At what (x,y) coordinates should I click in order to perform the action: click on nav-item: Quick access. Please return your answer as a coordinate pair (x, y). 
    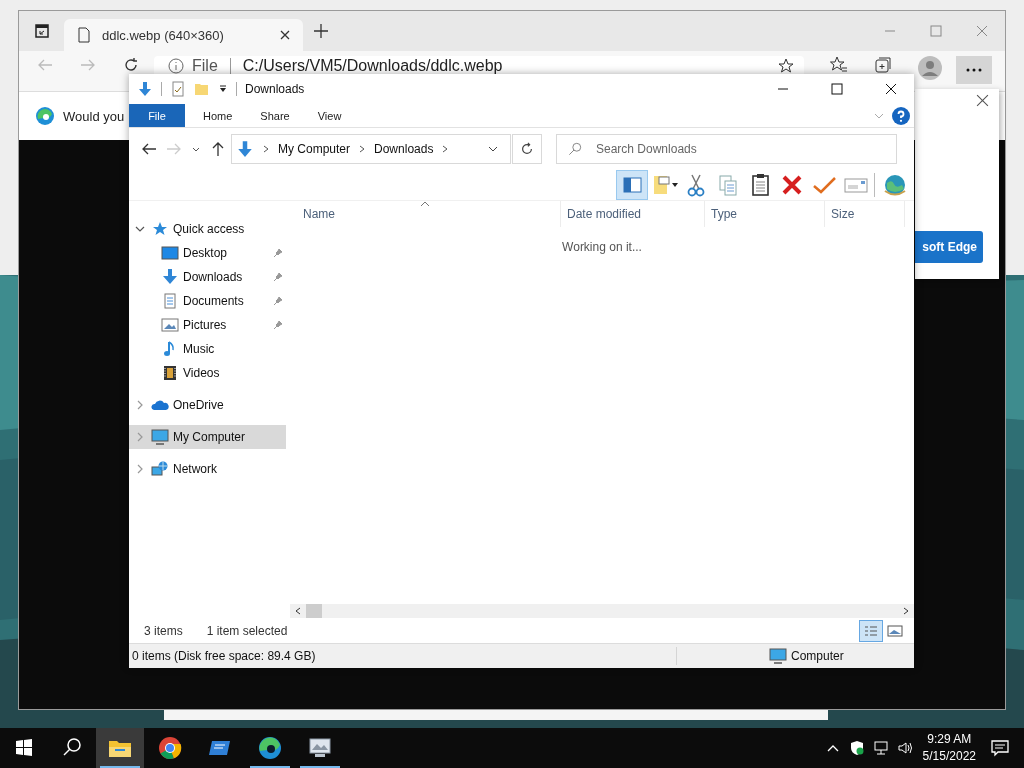
    Looking at the image, I should click on (207, 229).